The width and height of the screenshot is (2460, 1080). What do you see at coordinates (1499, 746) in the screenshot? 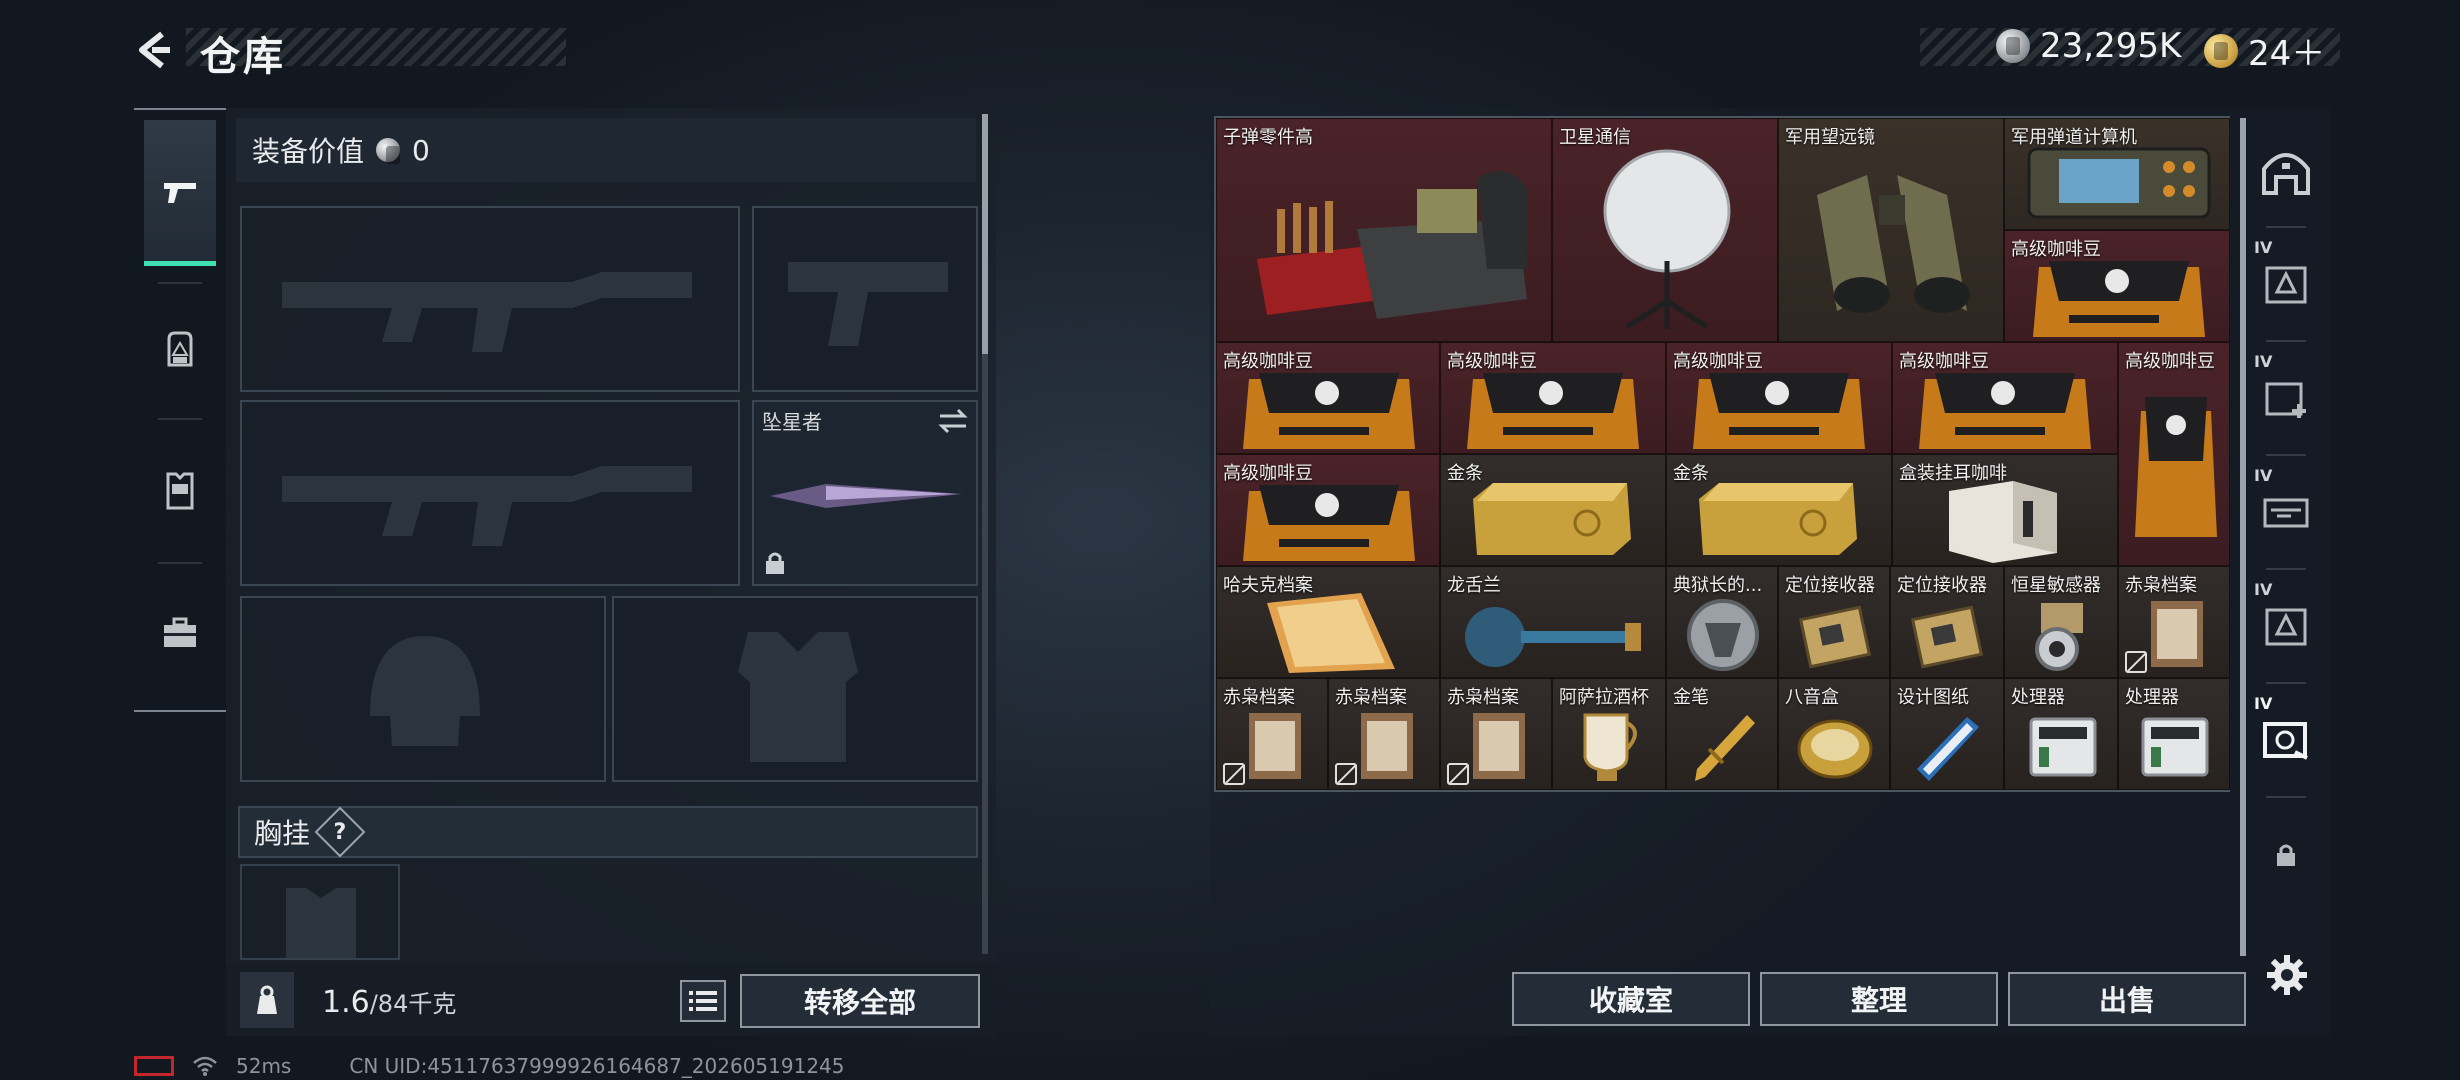
I see `file-folder-icon` at bounding box center [1499, 746].